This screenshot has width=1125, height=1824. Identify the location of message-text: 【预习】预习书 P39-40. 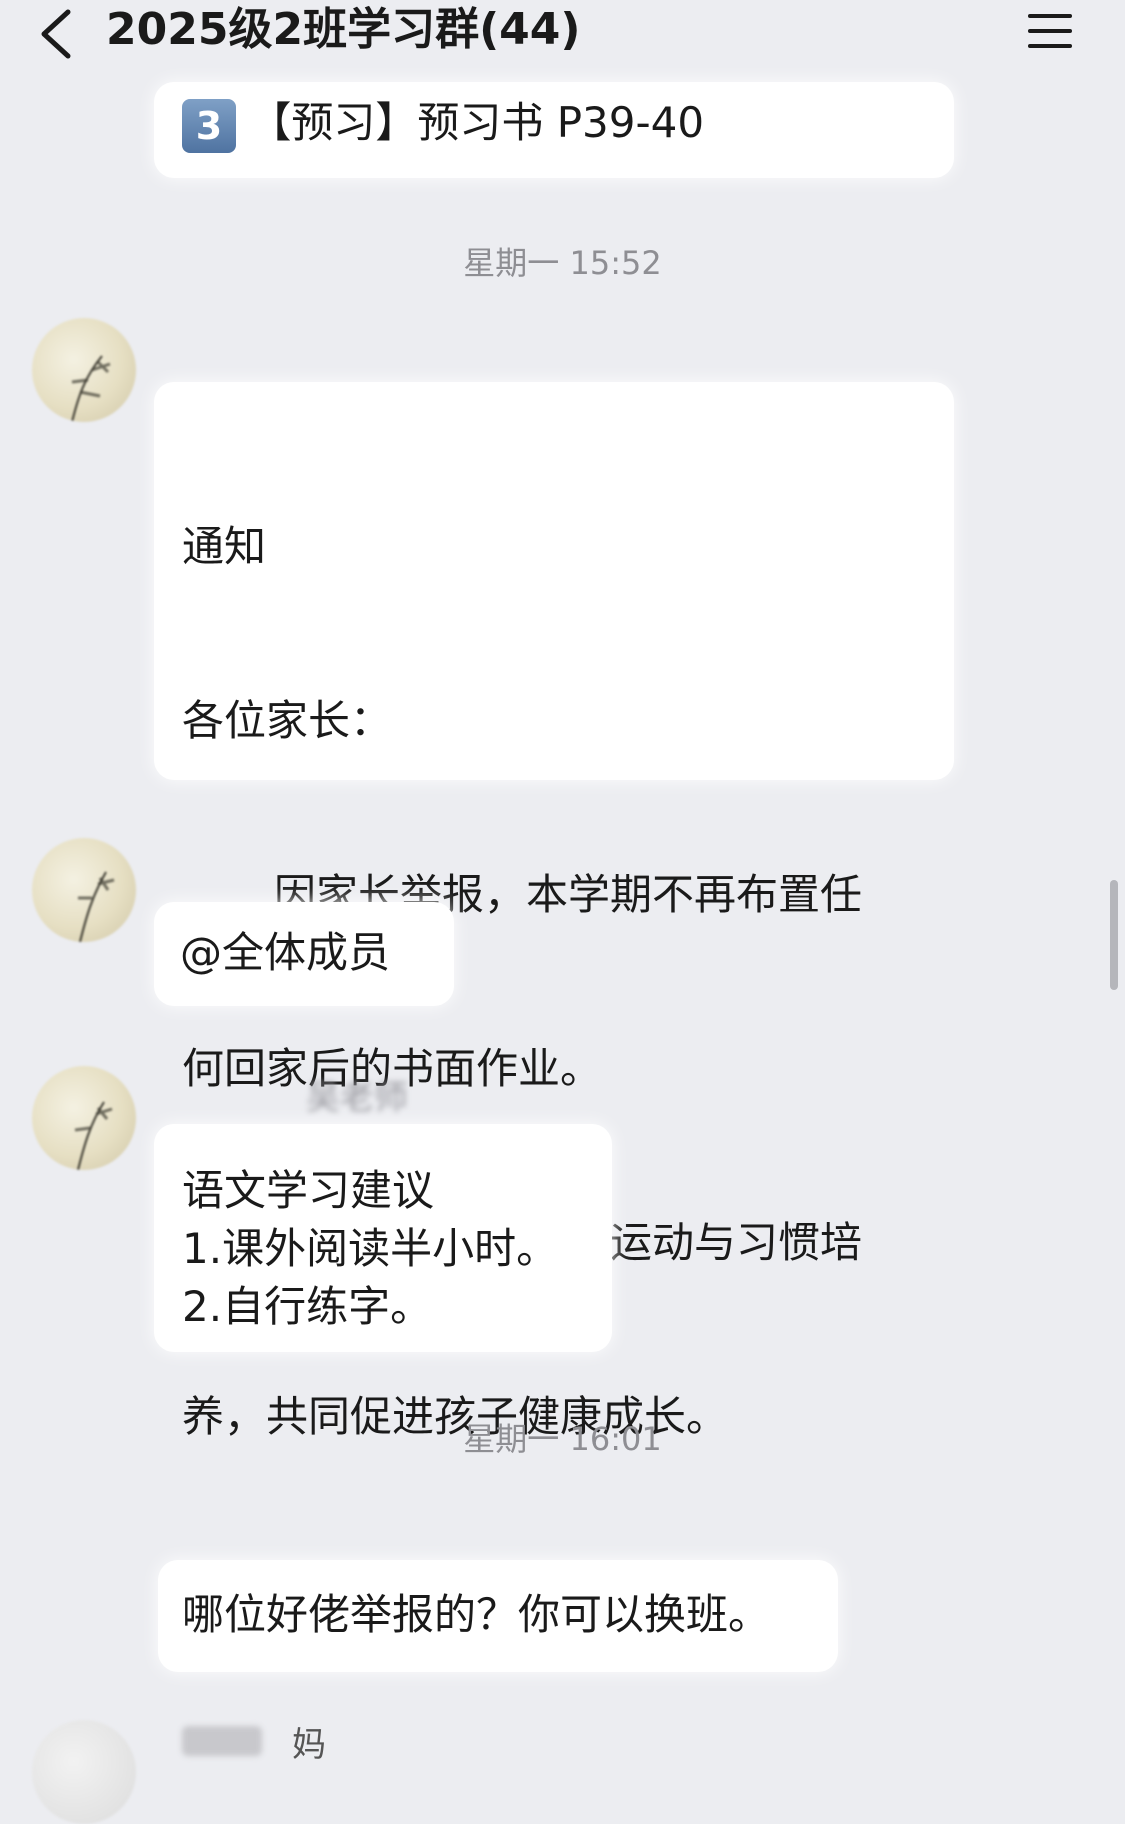
(477, 122).